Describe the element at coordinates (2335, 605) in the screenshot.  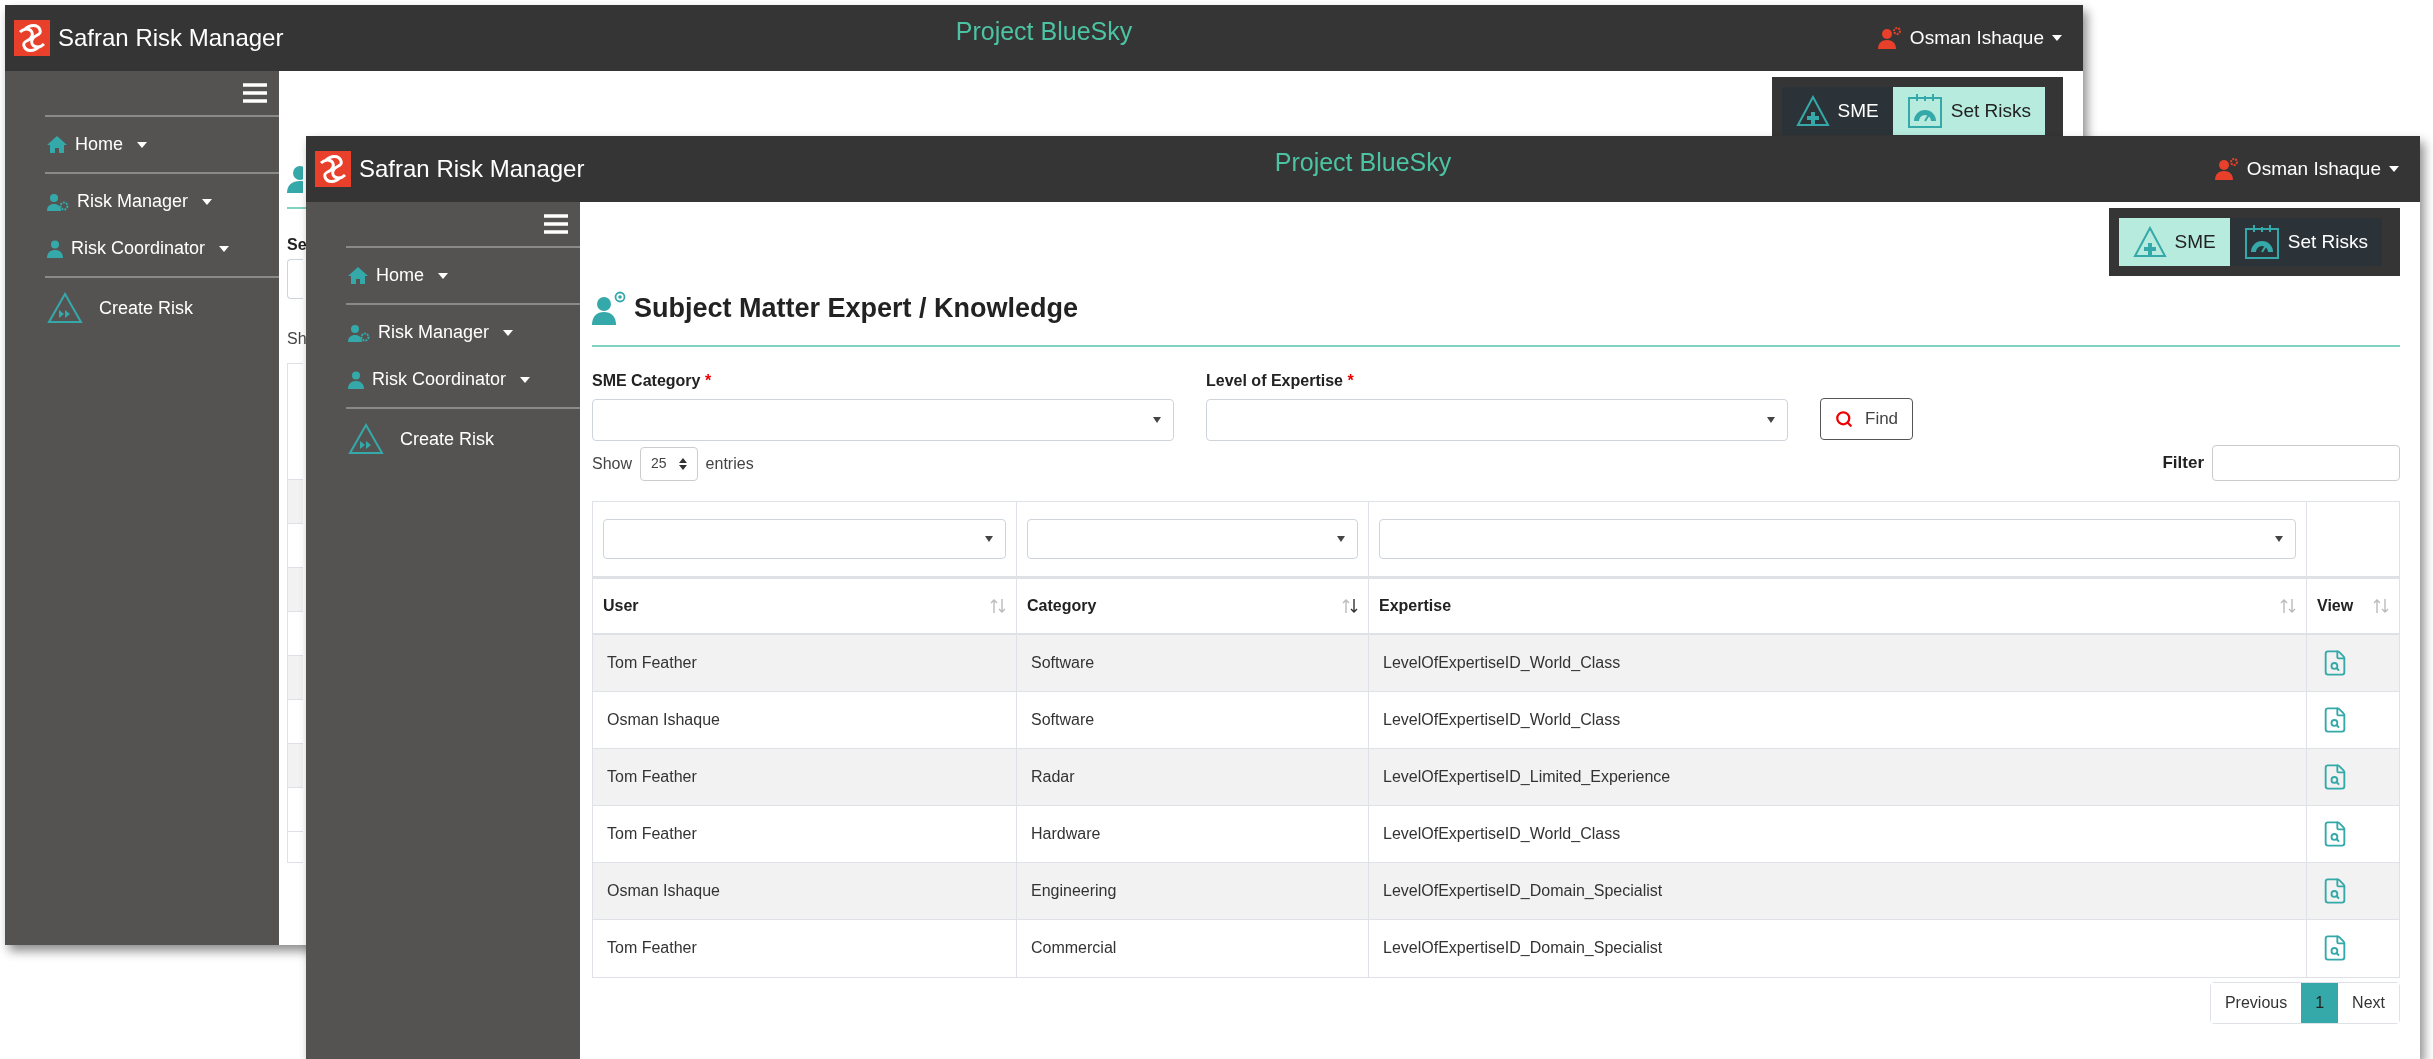
I see `column-header: View` at that location.